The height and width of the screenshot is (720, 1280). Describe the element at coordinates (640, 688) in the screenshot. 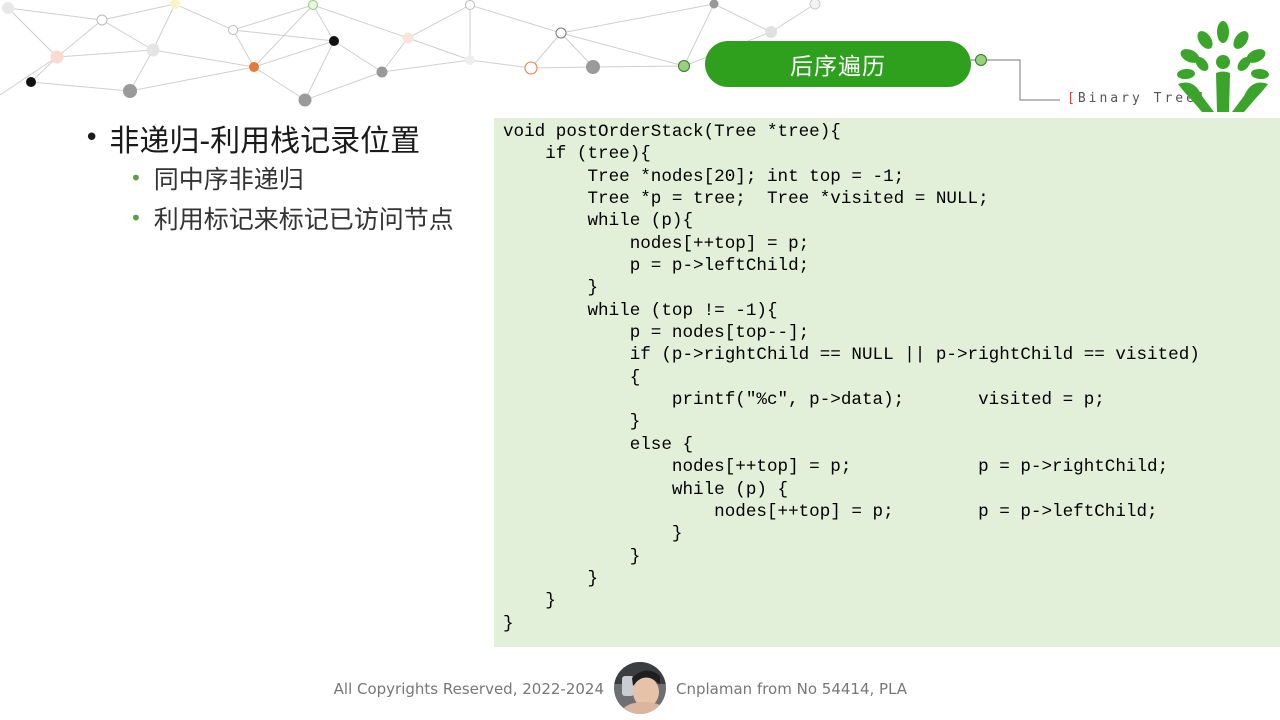

I see `author-avatar` at that location.